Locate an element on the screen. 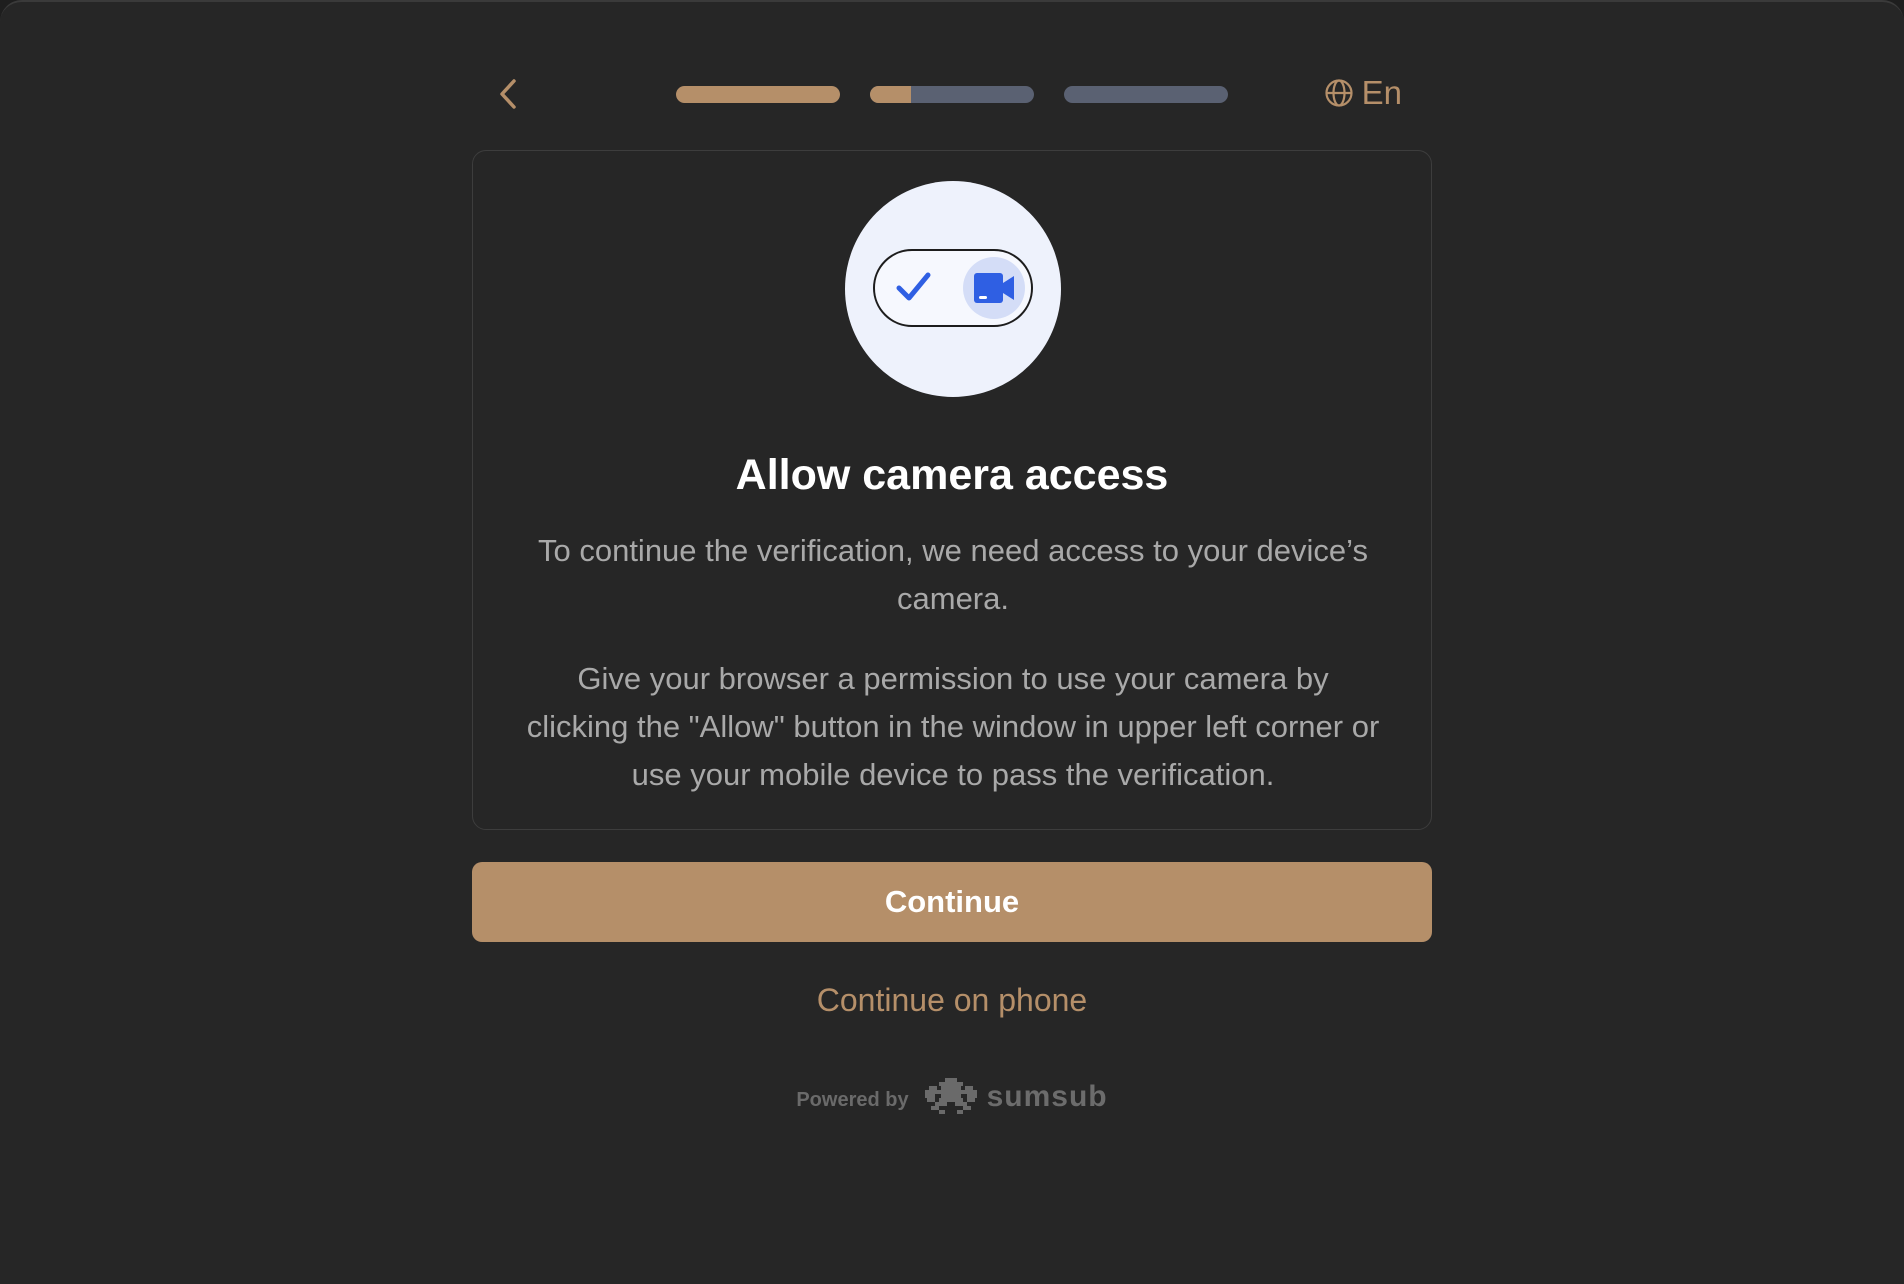  sumsub-logo-icon is located at coordinates (950, 1096).